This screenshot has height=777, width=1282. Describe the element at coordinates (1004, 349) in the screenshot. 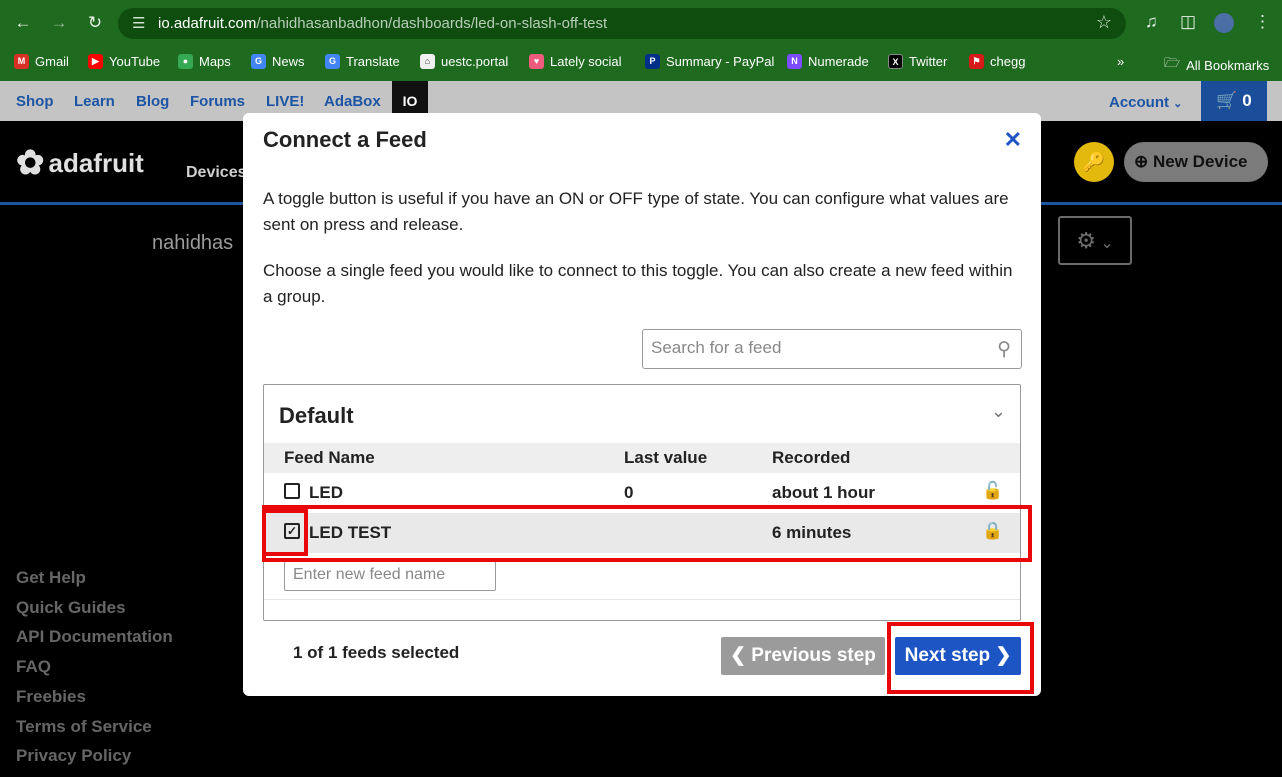

I see `search-icon: ⚲` at that location.